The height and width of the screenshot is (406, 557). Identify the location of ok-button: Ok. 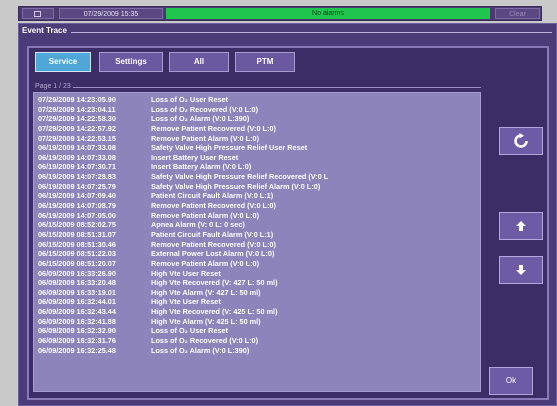
(511, 381).